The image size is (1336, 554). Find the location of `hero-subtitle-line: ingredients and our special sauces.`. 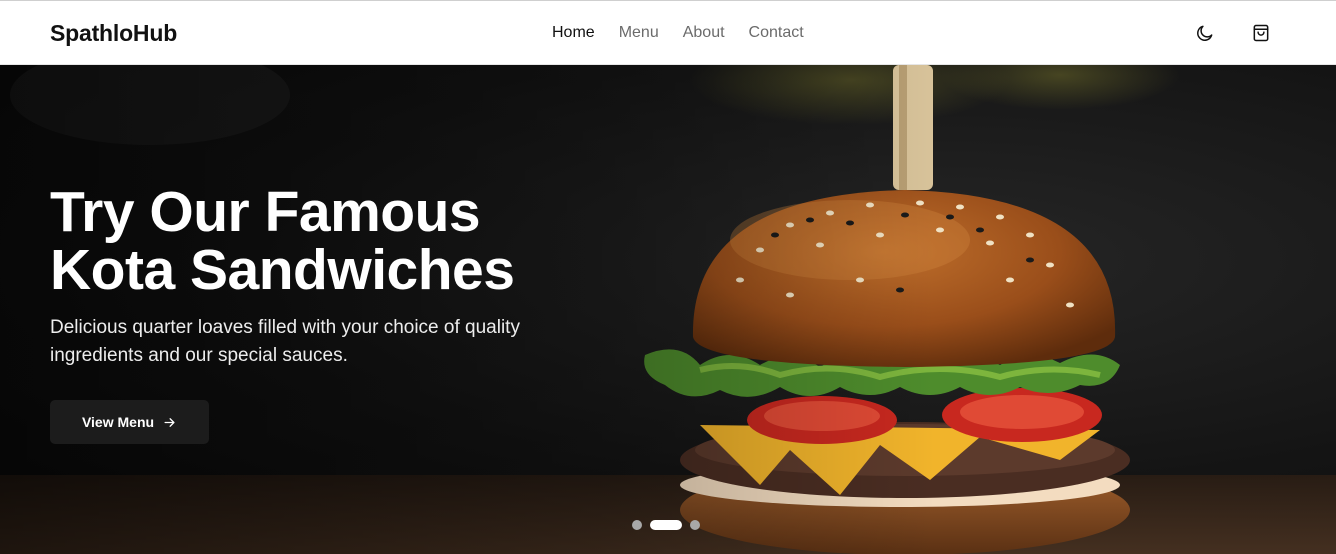

hero-subtitle-line: ingredients and our special sauces. is located at coordinates (199, 355).